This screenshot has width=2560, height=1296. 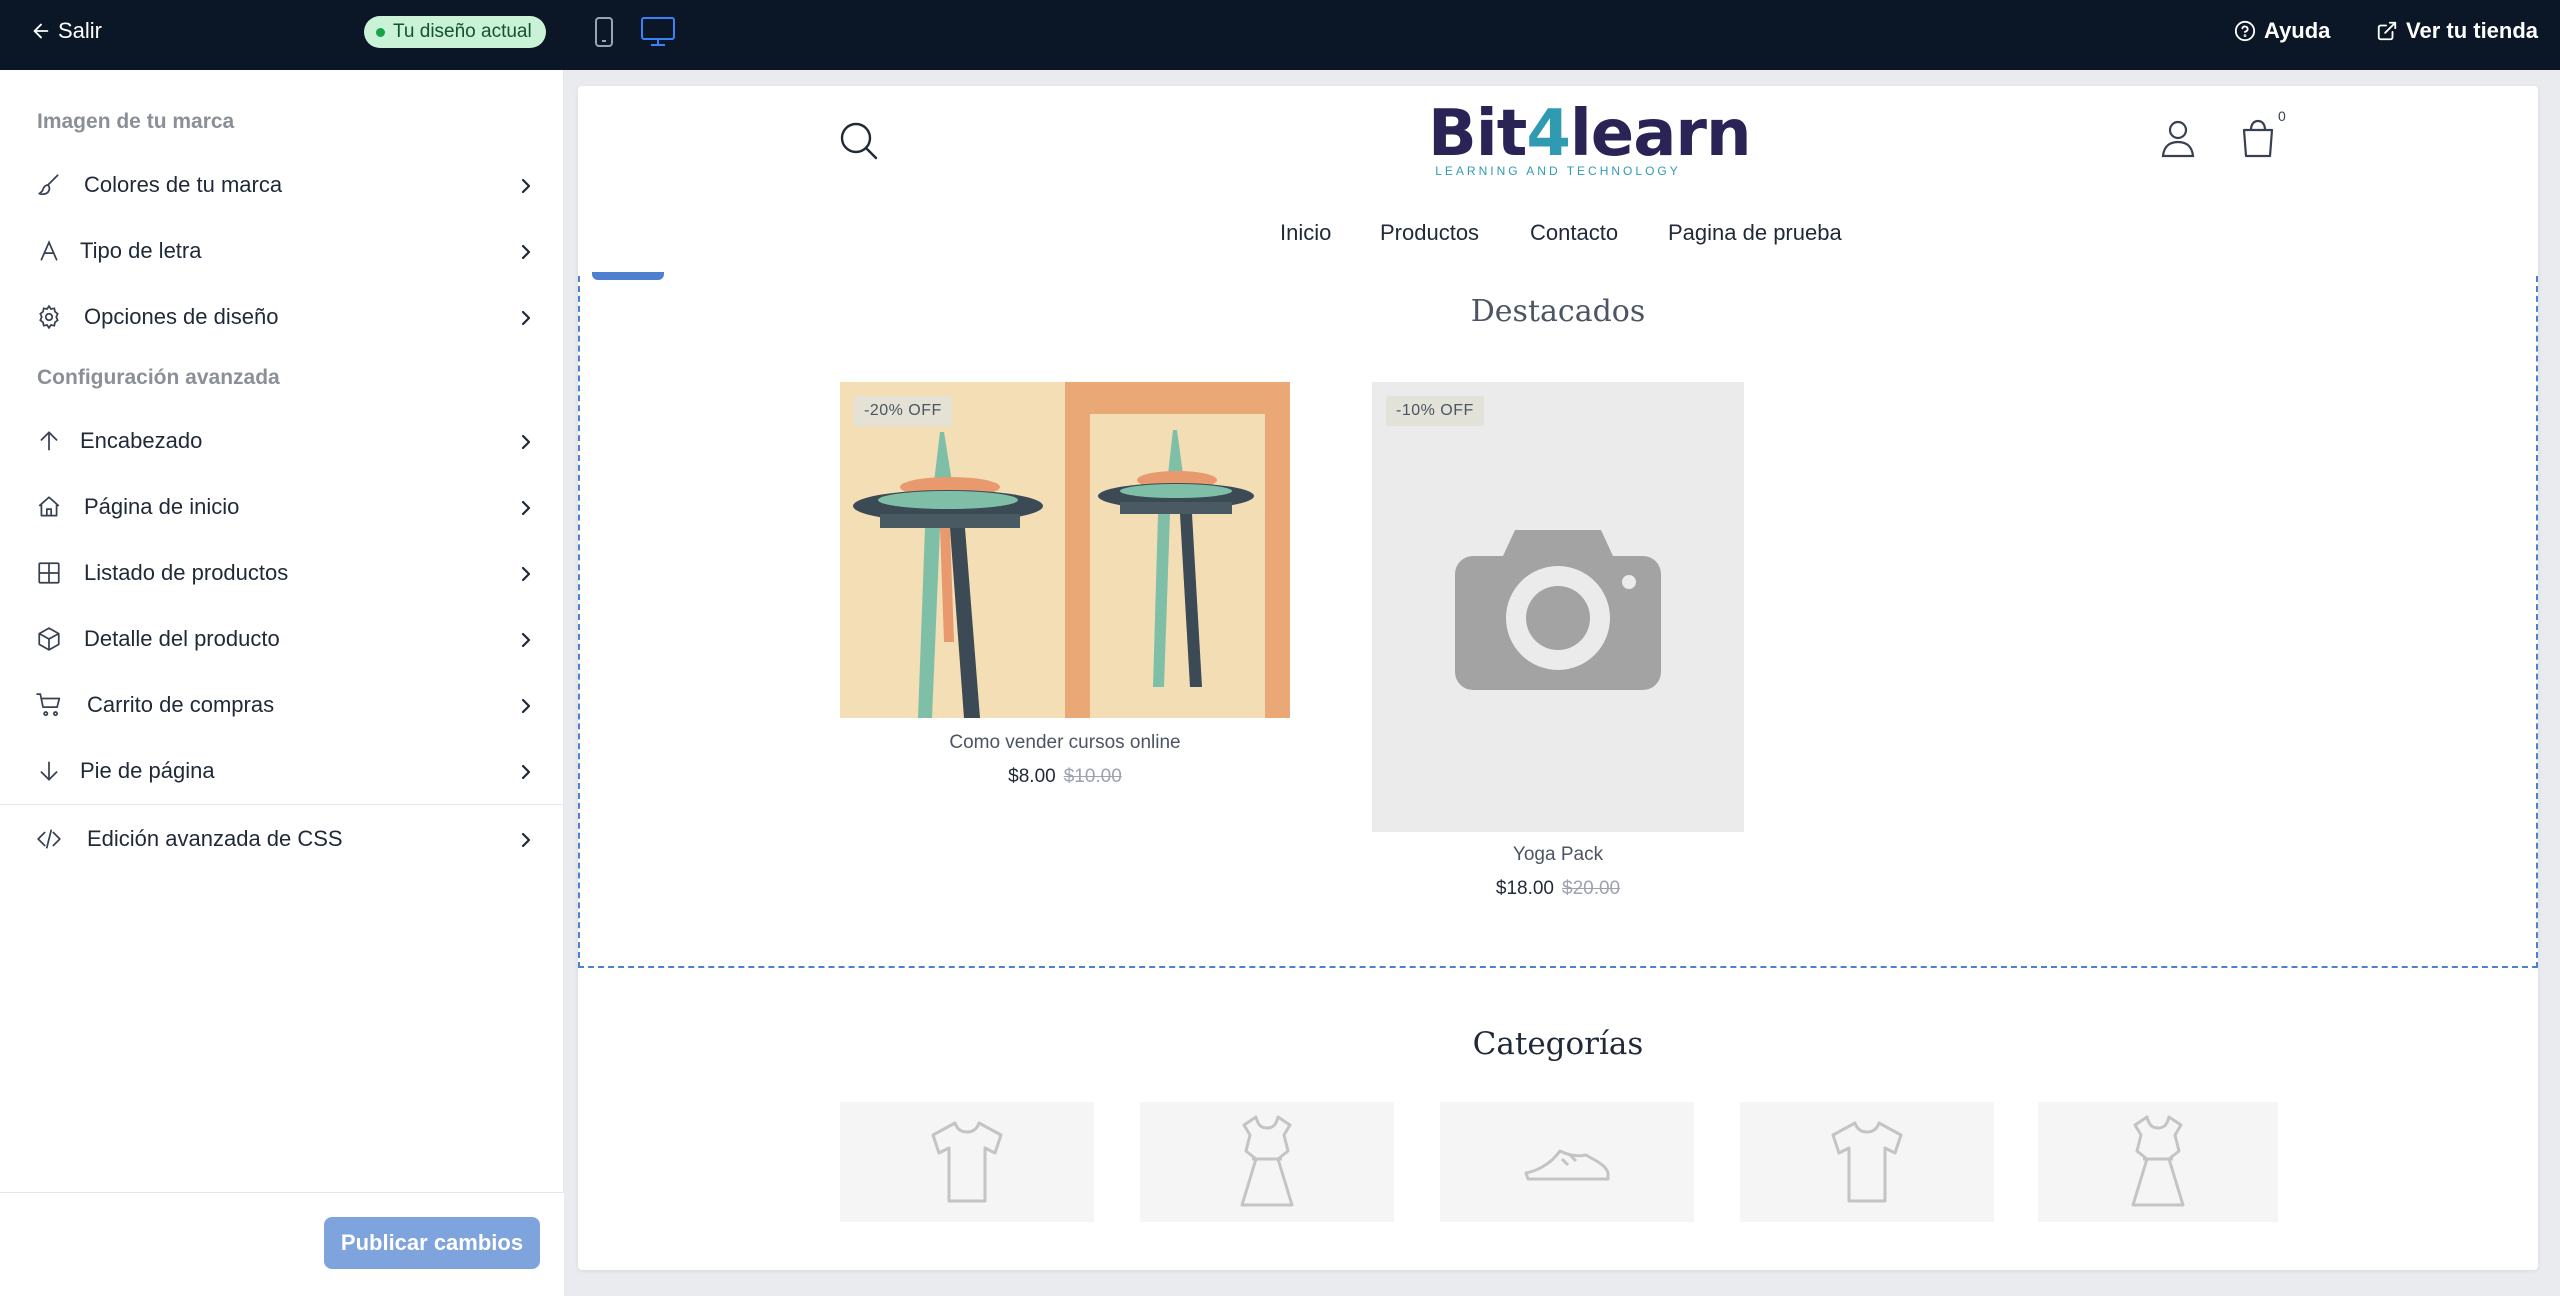 I want to click on sneaker-icon, so click(x=1567, y=1165).